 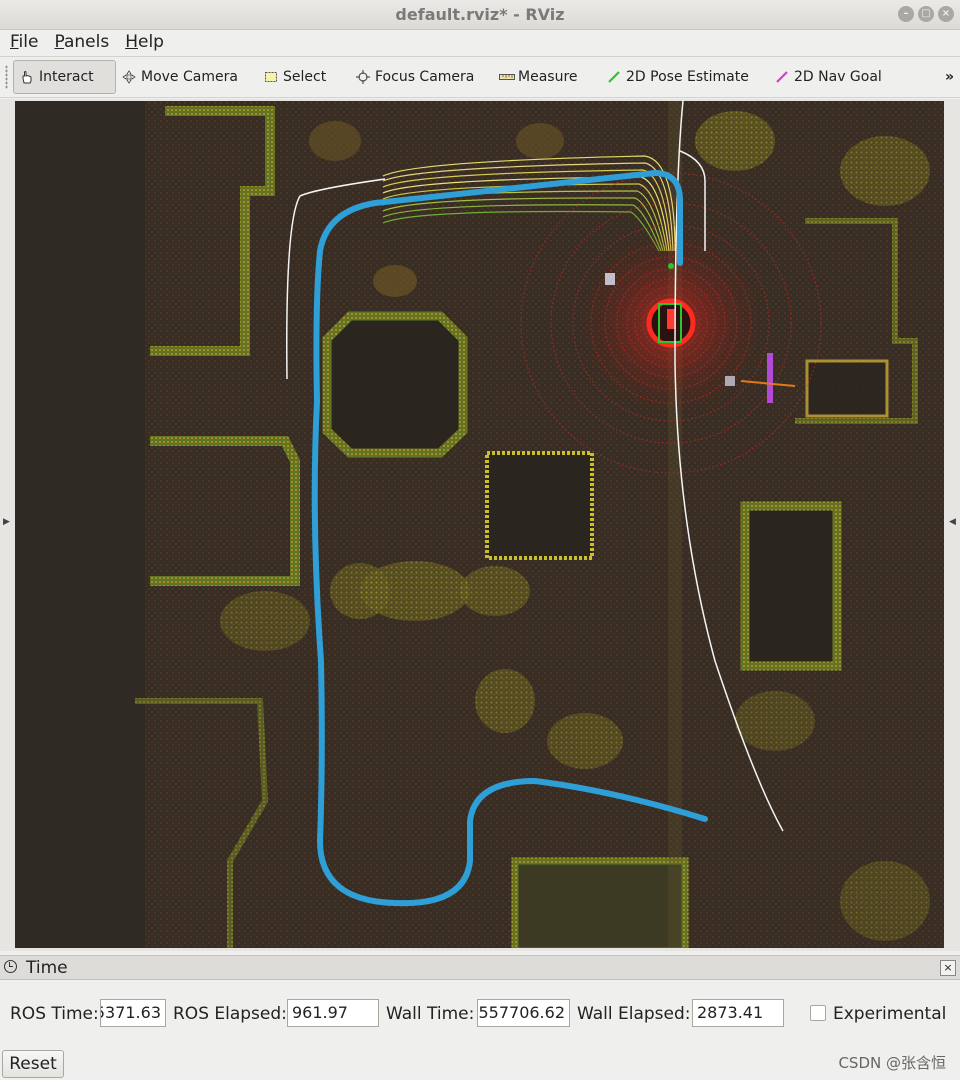 I want to click on ros-elapsed-value: 961.97, so click(x=320, y=1012).